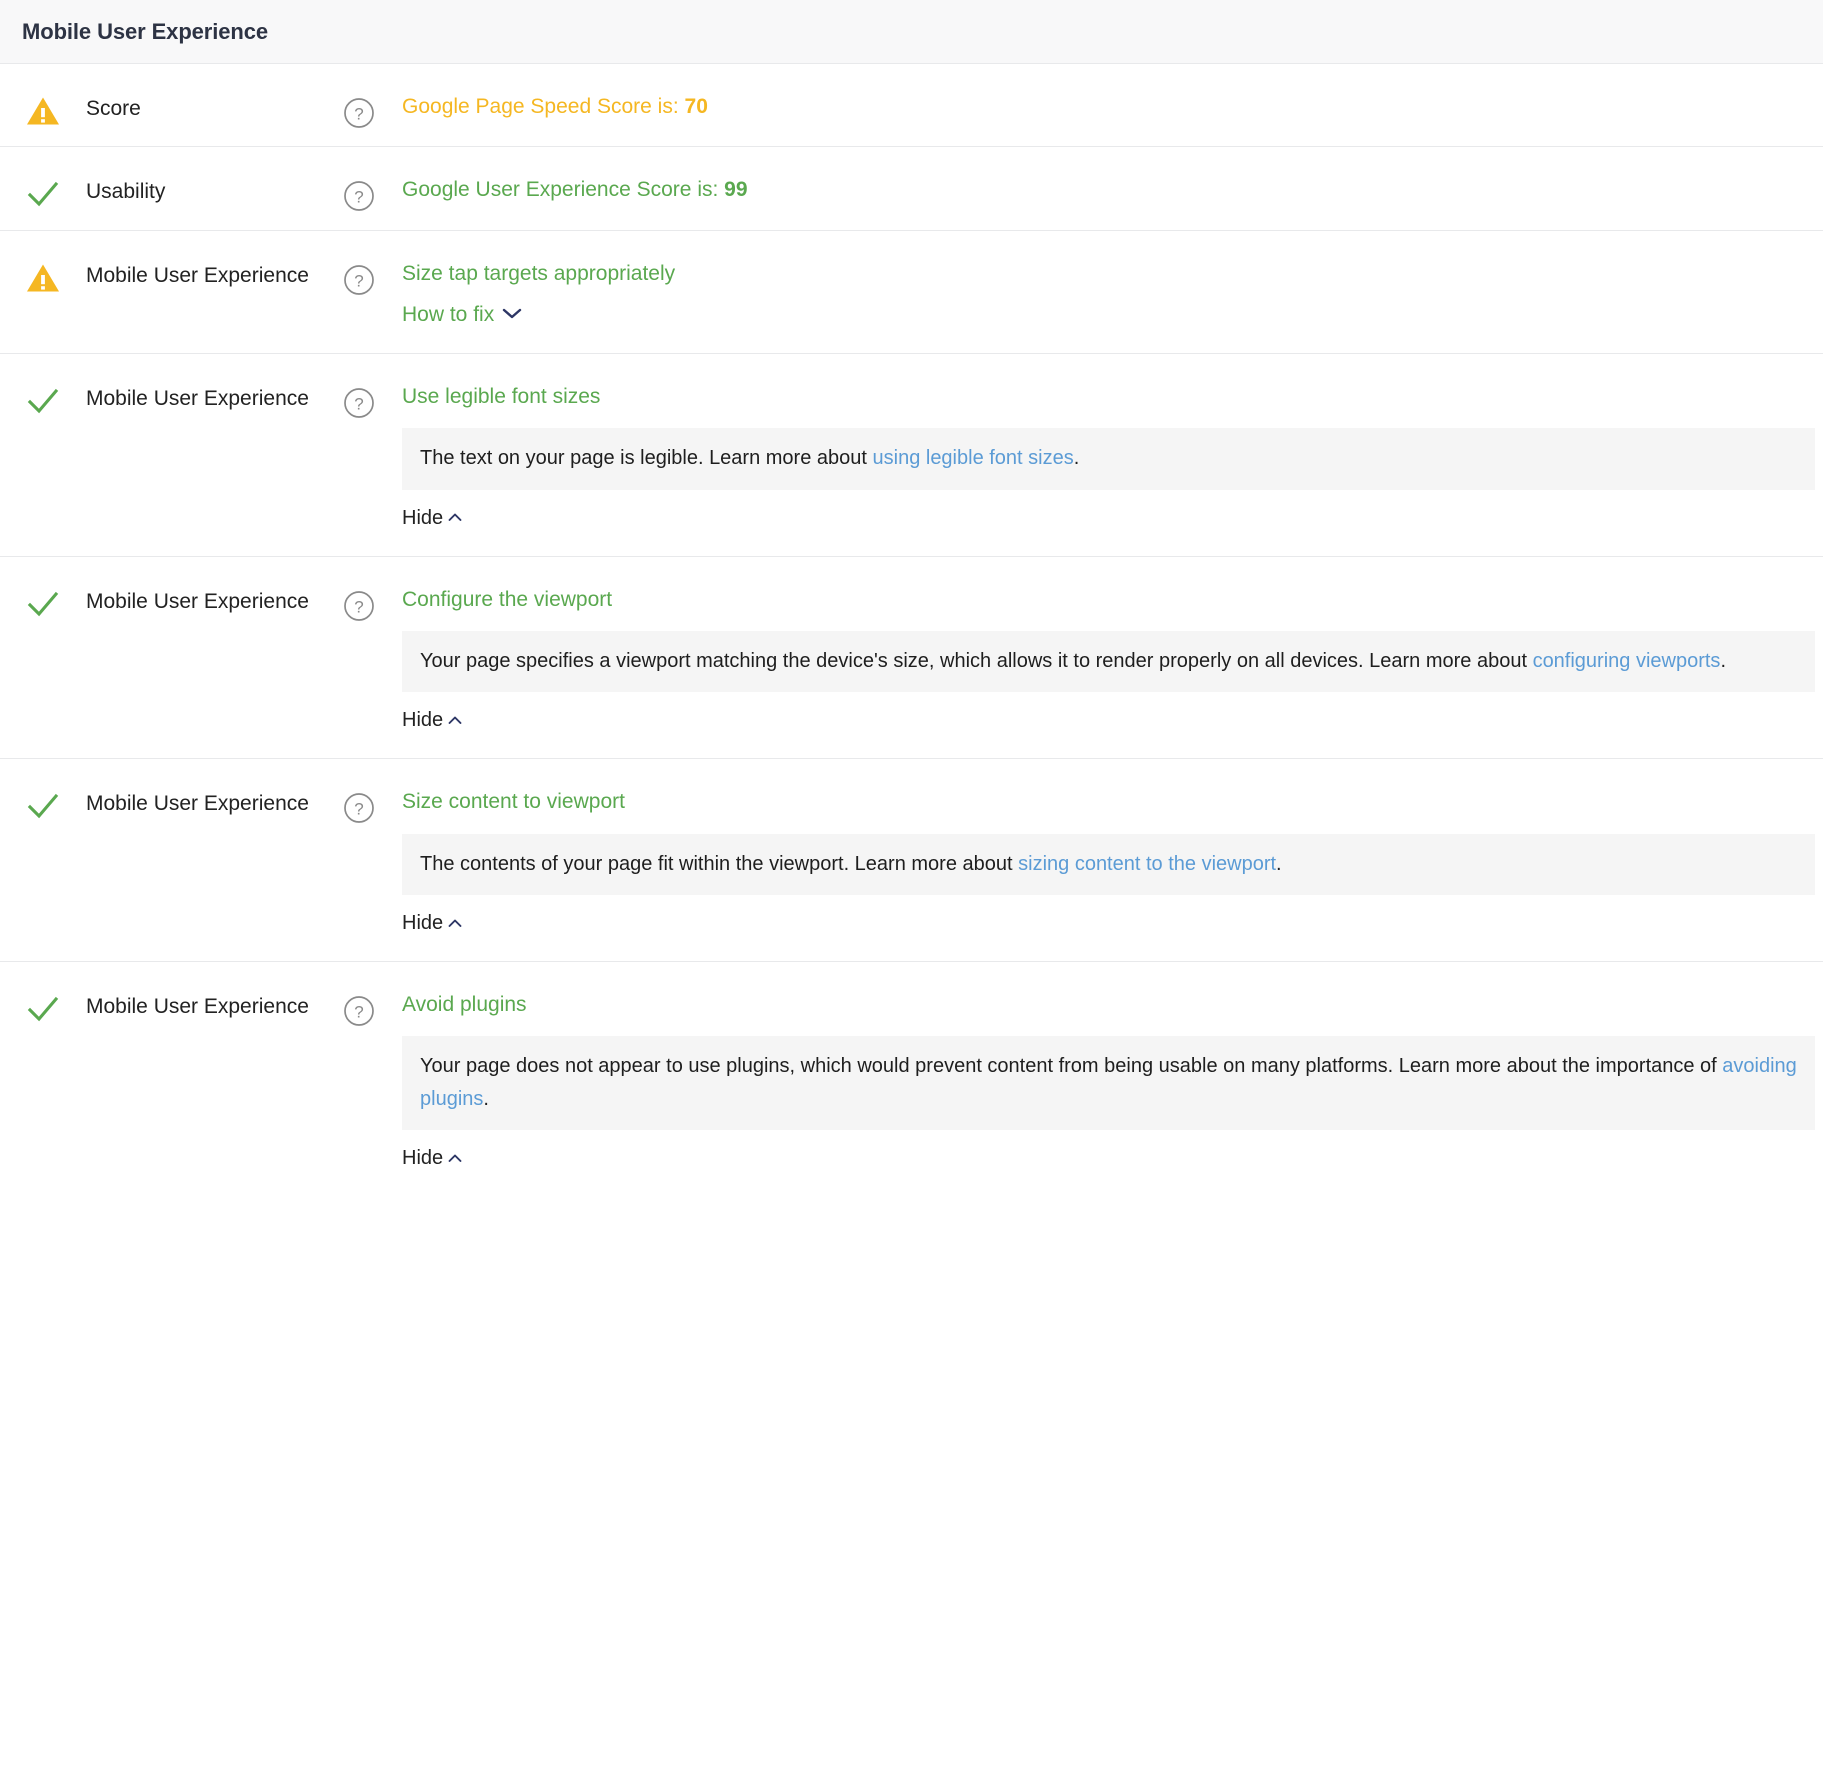 The image size is (1823, 1779). Describe the element at coordinates (543, 106) in the screenshot. I see `headline-text: Google Page Speed Score is:` at that location.